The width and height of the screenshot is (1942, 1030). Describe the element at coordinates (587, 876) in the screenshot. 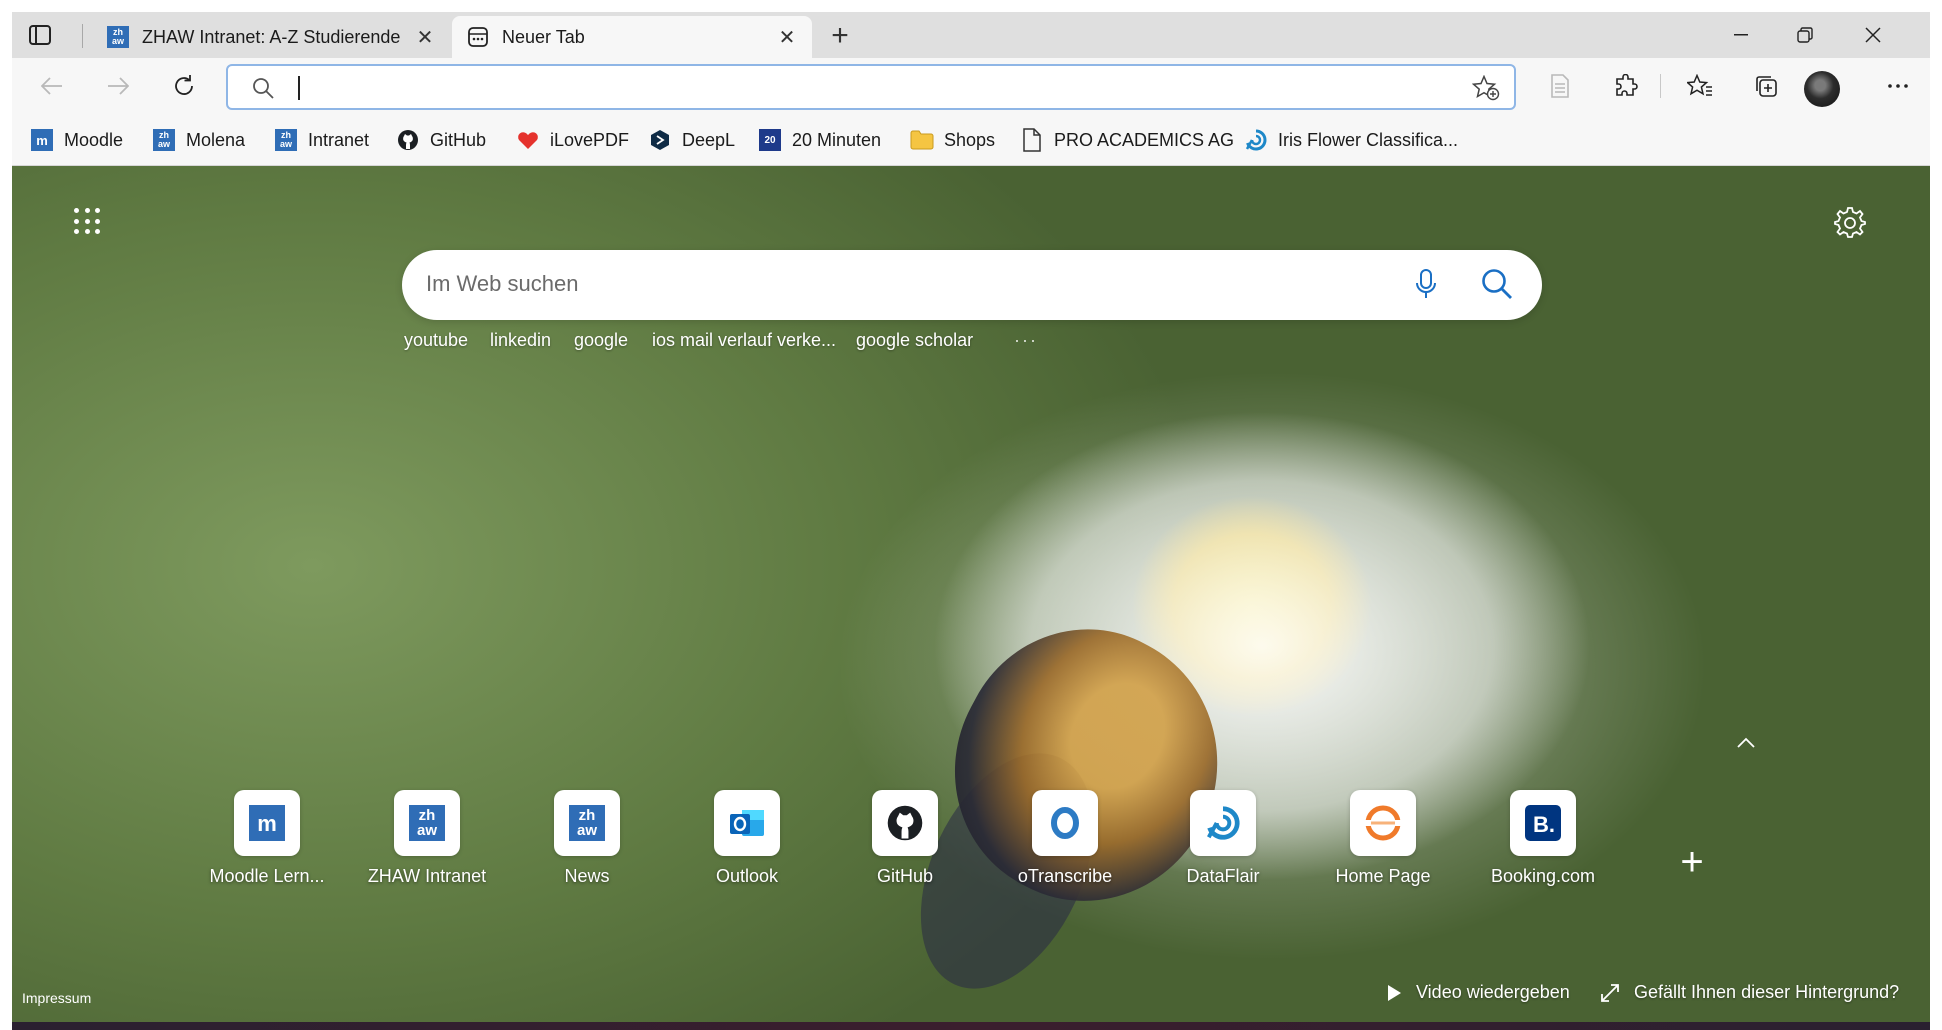

I see `quick-link-label: News` at that location.